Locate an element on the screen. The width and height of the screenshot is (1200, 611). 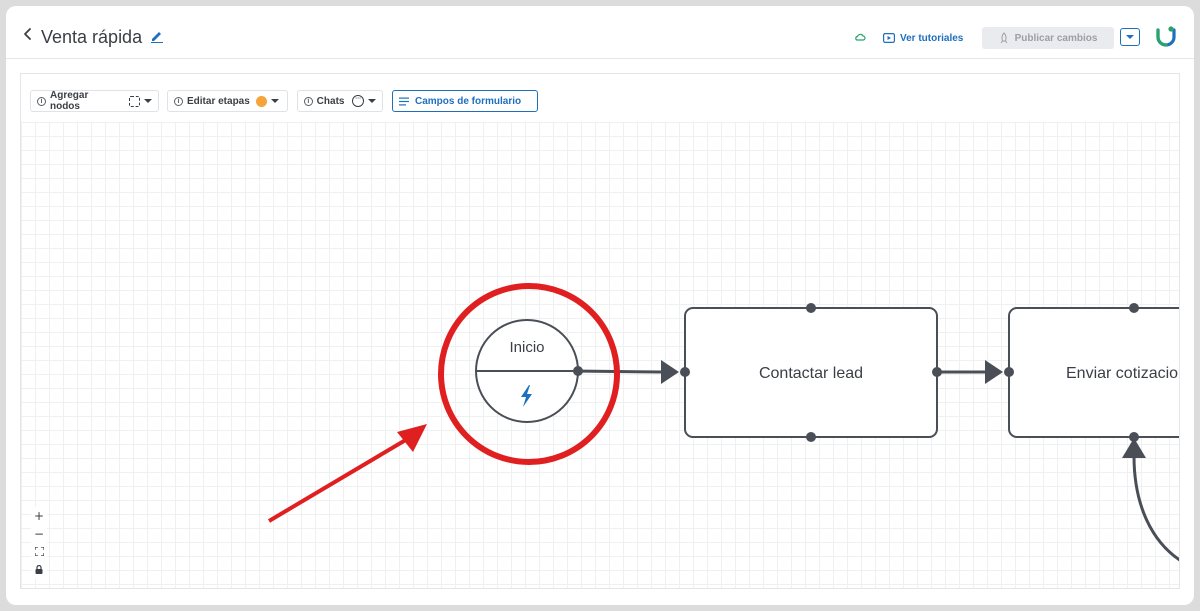
start-output-handle is located at coordinates (578, 371).